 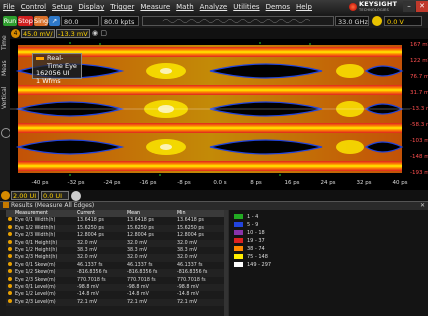 What do you see at coordinates (148, 183) in the screenshot?
I see `x-tick-label: -16 ps` at bounding box center [148, 183].